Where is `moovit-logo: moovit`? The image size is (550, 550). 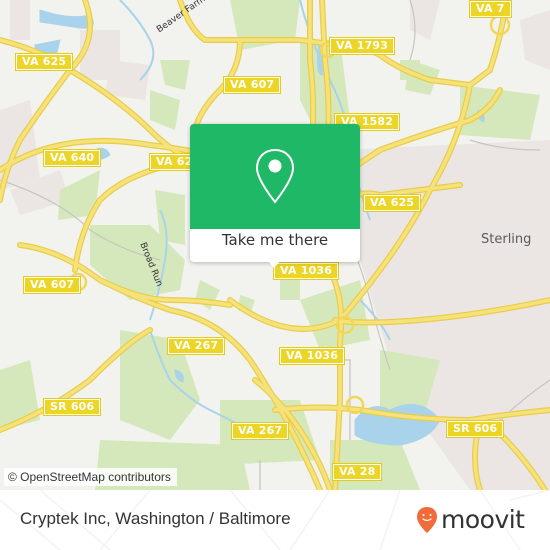 moovit-logo: moovit is located at coordinates (470, 519).